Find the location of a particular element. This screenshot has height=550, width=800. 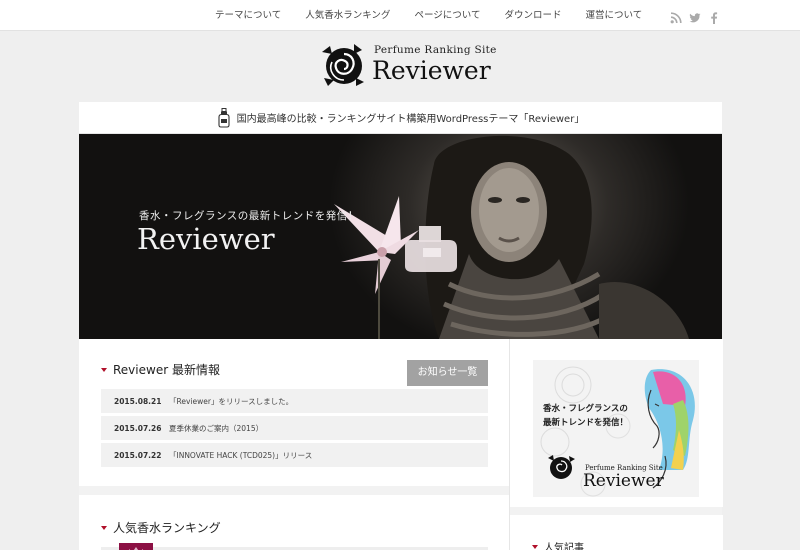

perfume-bottle-icon is located at coordinates (224, 117).